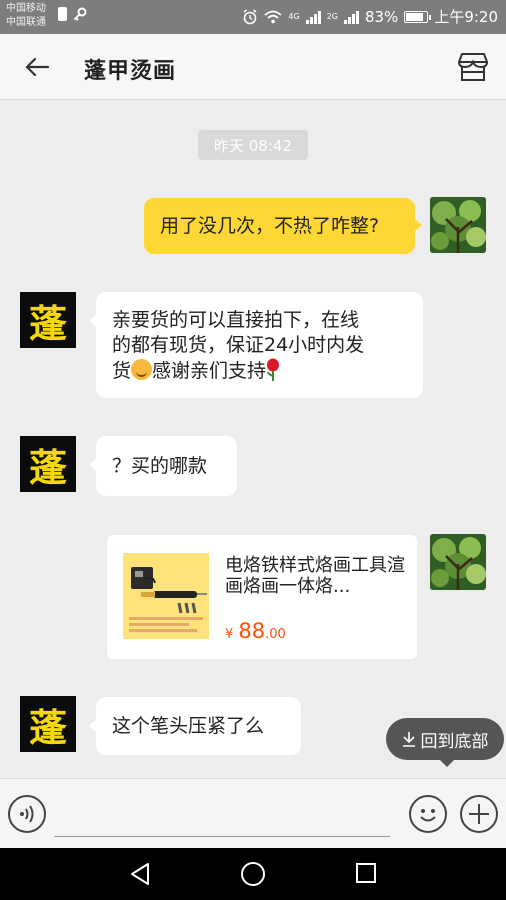  Describe the element at coordinates (140, 874) in the screenshot. I see `nav-back-icon` at that location.